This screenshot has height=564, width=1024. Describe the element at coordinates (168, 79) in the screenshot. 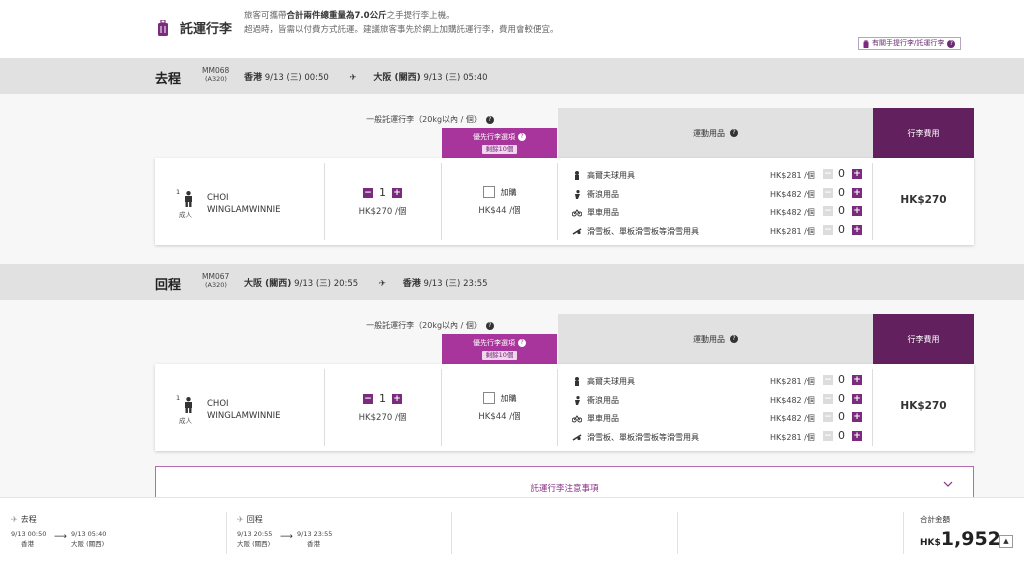

I see `direction-label: 去程` at that location.